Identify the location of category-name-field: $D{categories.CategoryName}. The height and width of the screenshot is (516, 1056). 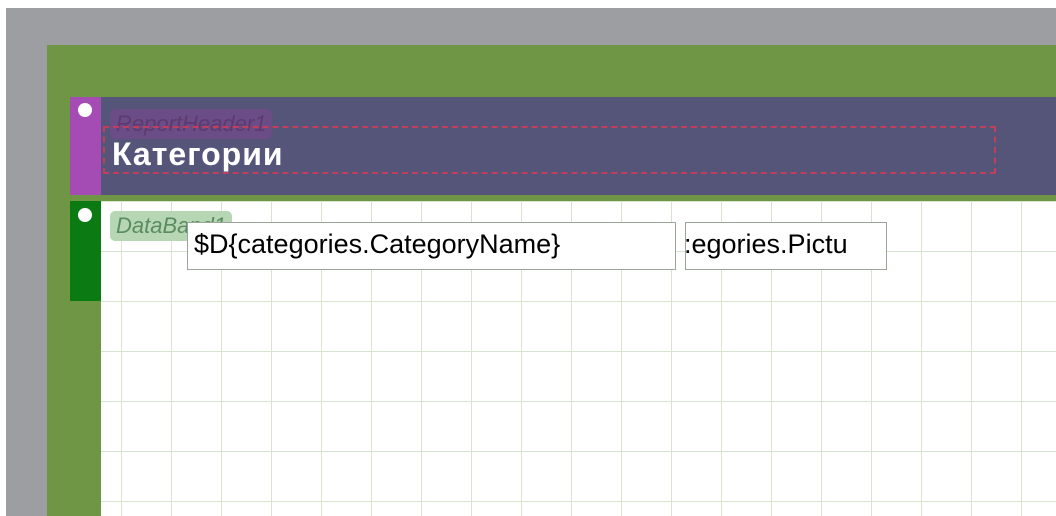
(431, 246).